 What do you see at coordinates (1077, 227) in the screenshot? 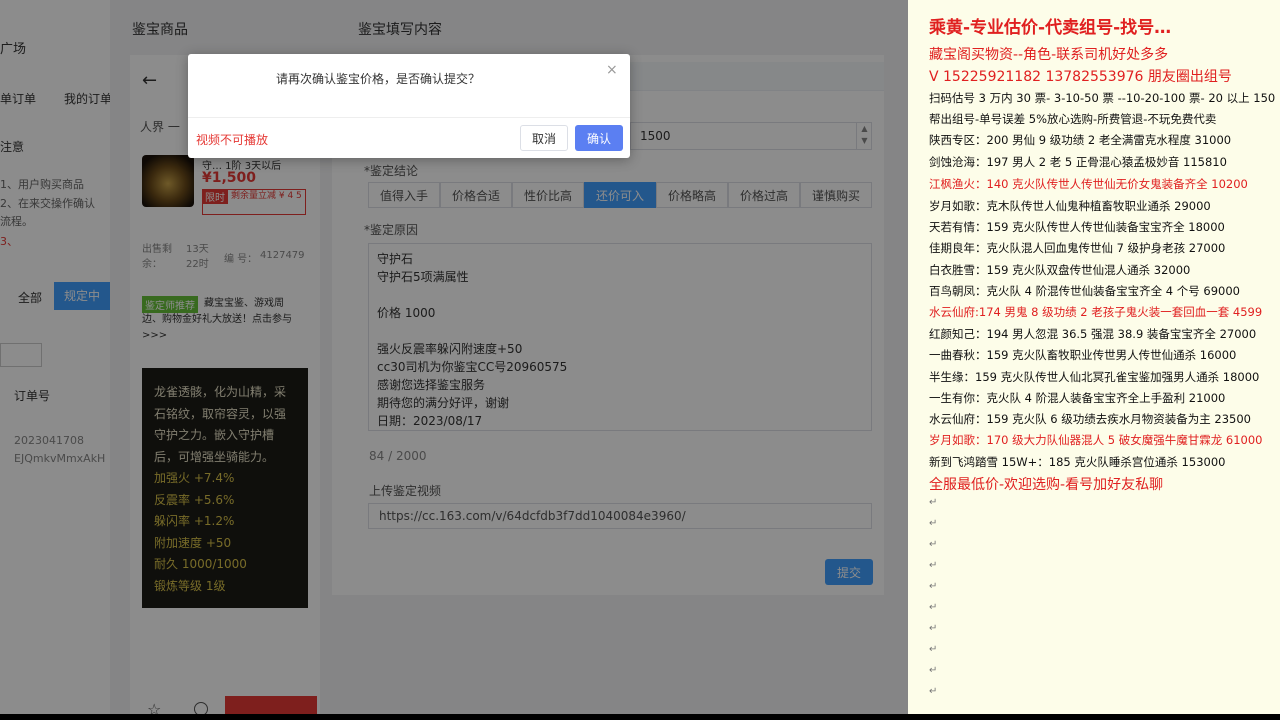
I see `notes-line: 天若有情：159 克火队传世人传世仙装备宝宝齐全 18000` at bounding box center [1077, 227].